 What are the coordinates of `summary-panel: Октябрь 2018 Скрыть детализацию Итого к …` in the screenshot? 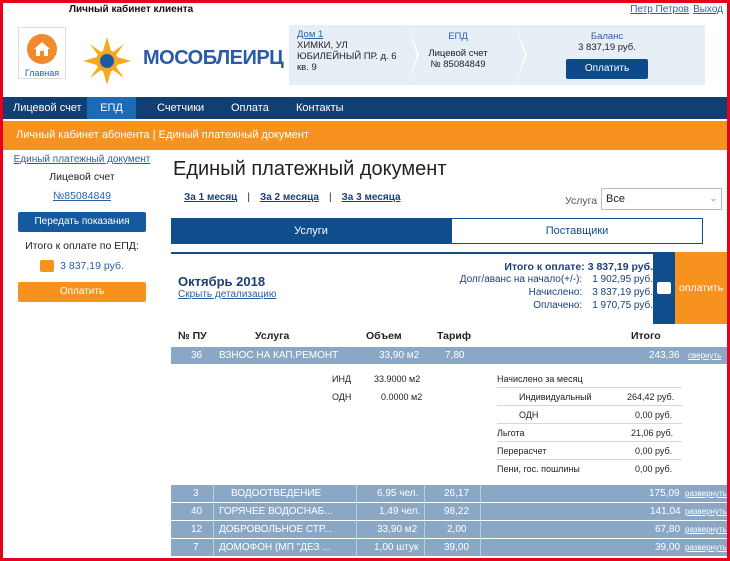 It's located at (416, 288).